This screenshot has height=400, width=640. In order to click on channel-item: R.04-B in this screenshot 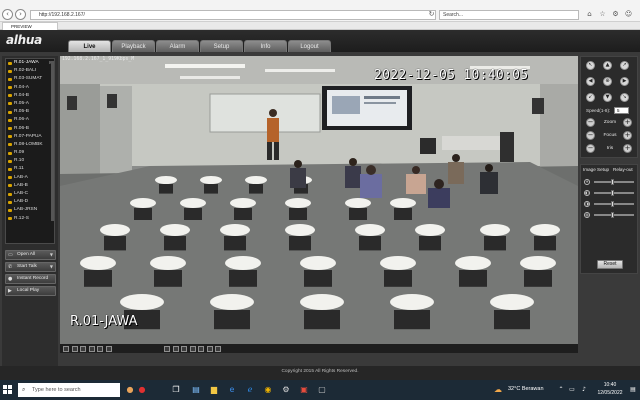, I will do `click(30, 96)`.